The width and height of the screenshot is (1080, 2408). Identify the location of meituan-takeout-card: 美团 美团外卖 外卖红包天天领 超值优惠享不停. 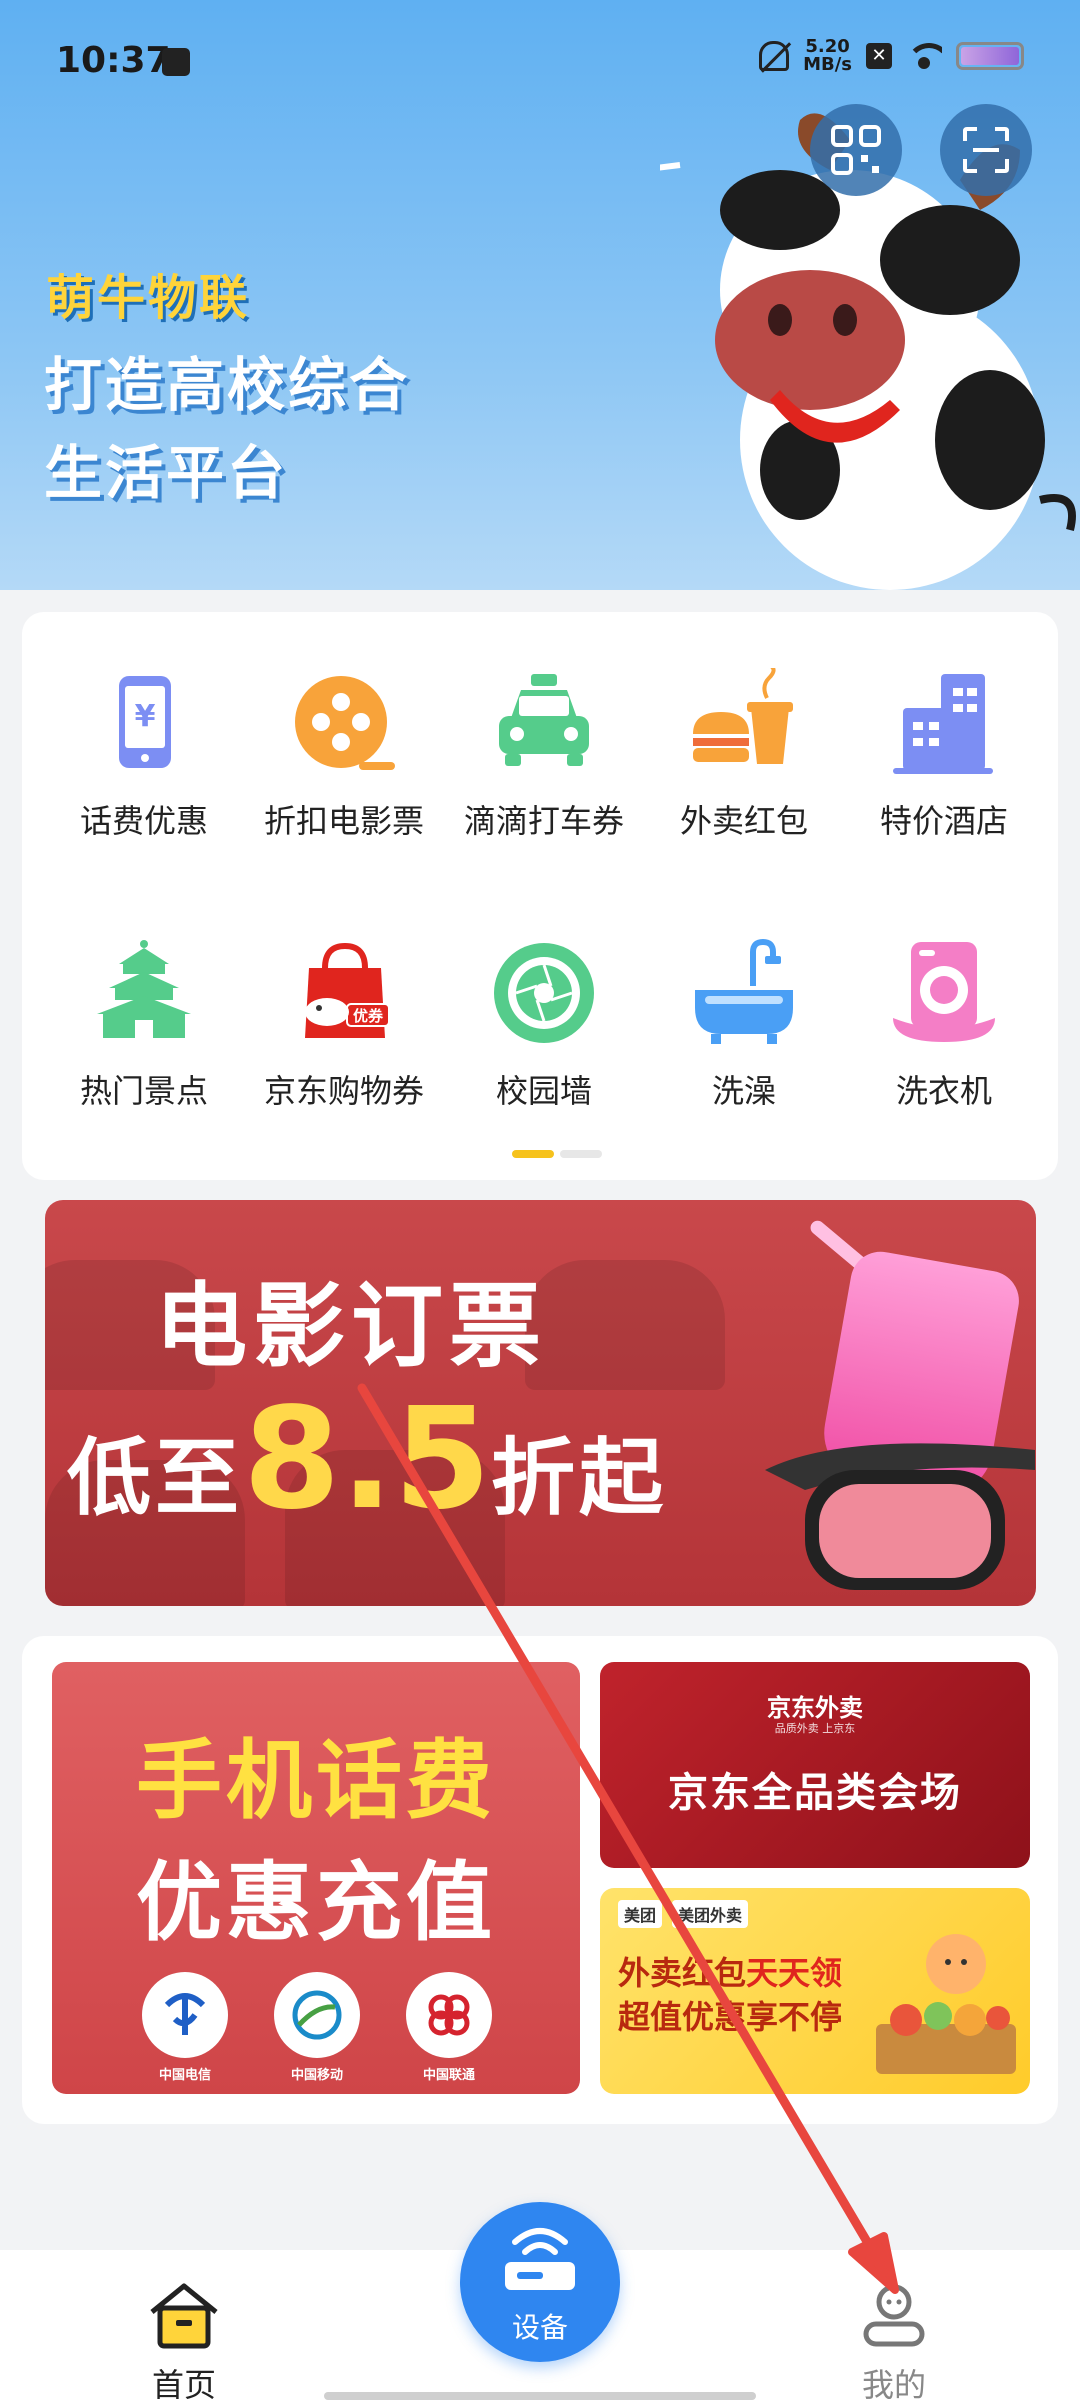
(815, 1991).